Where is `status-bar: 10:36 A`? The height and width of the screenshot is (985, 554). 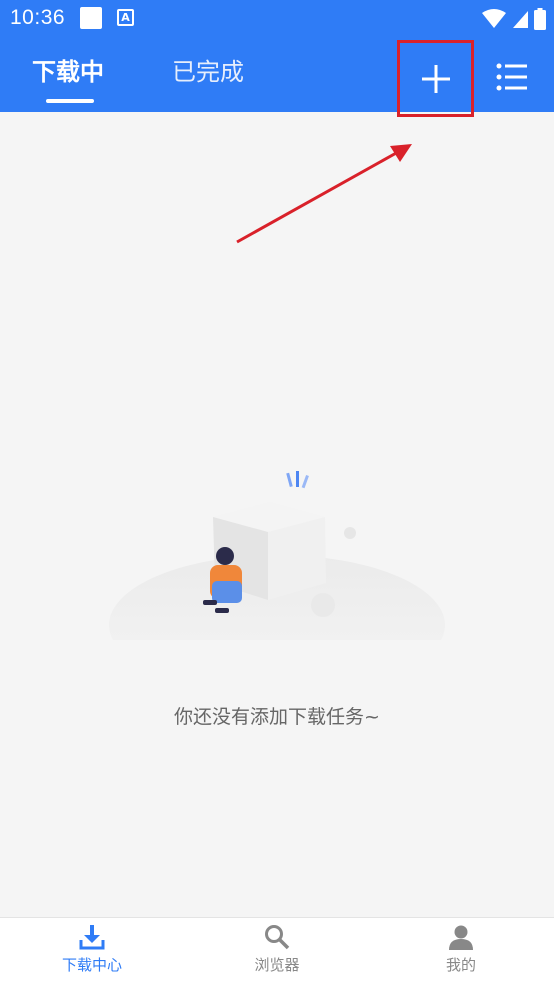 status-bar: 10:36 A is located at coordinates (277, 19).